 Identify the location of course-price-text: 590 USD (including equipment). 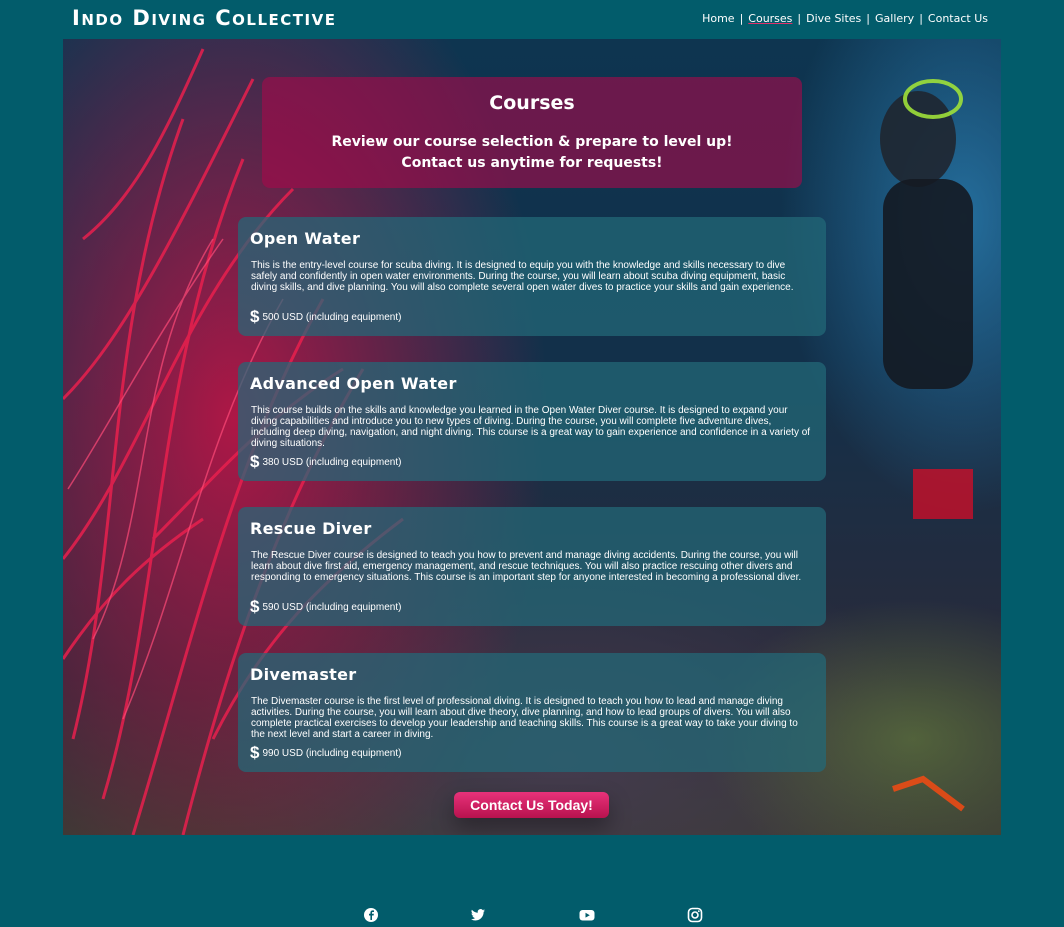
(332, 607).